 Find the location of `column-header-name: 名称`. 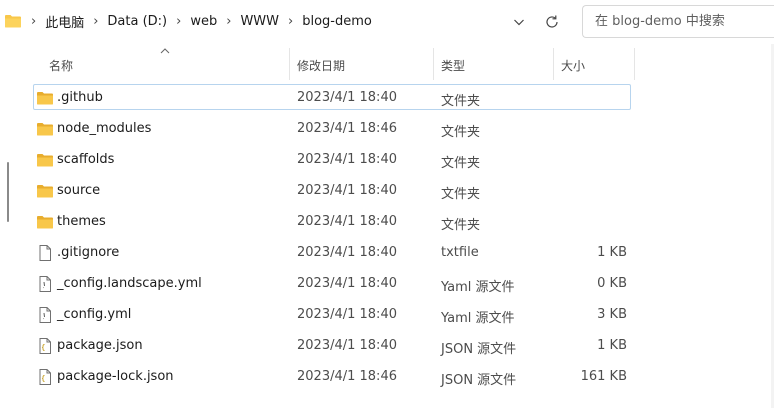

column-header-name: 名称 is located at coordinates (61, 65).